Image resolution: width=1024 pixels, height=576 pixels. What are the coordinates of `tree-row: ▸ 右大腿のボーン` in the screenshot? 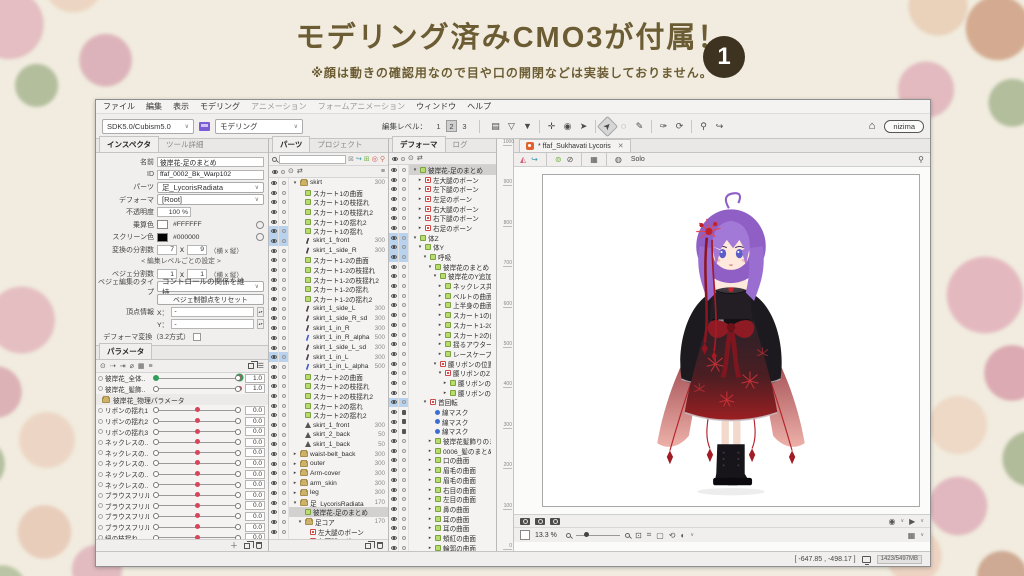 It's located at (442, 208).